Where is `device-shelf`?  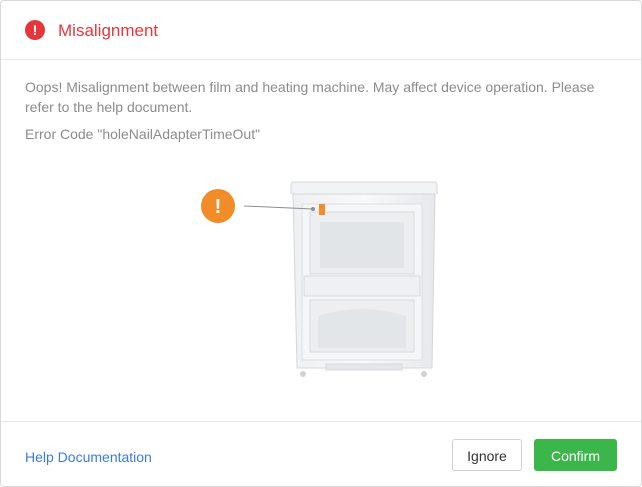 device-shelf is located at coordinates (362, 286).